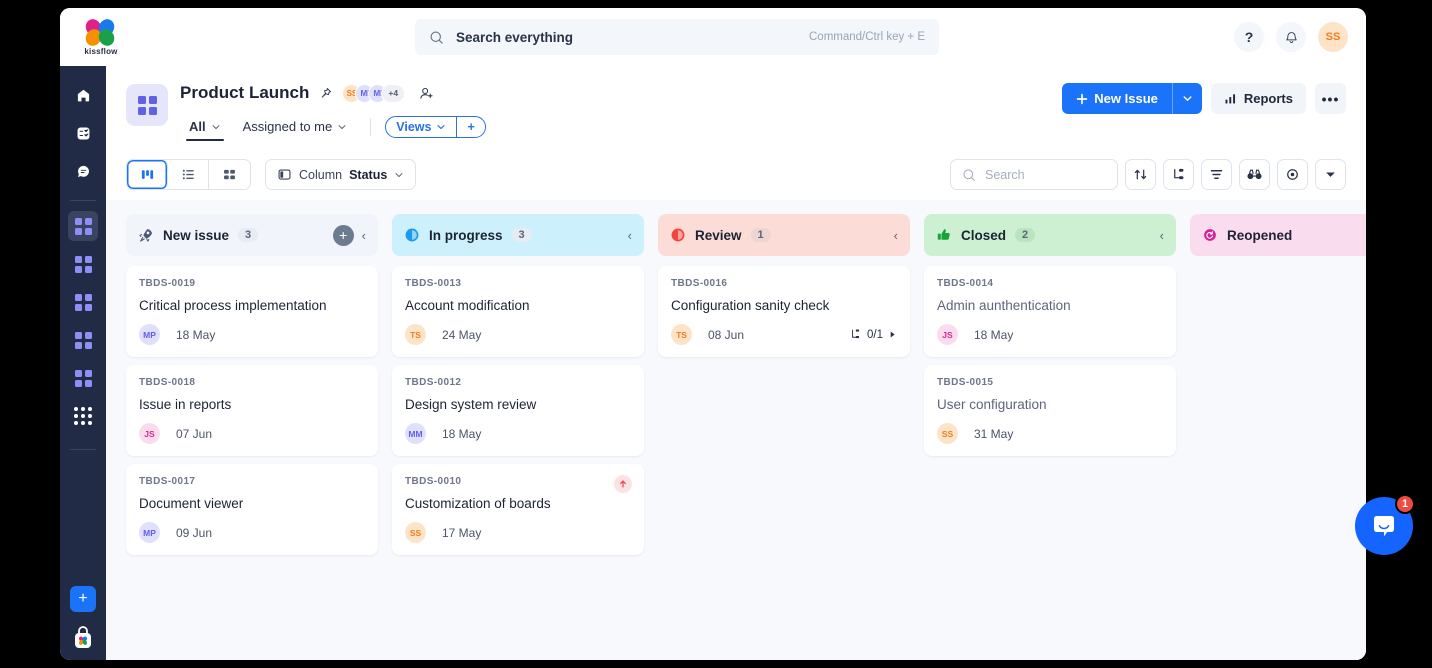 Image resolution: width=1432 pixels, height=668 pixels. Describe the element at coordinates (1258, 98) in the screenshot. I see `reports-button: Reports` at that location.